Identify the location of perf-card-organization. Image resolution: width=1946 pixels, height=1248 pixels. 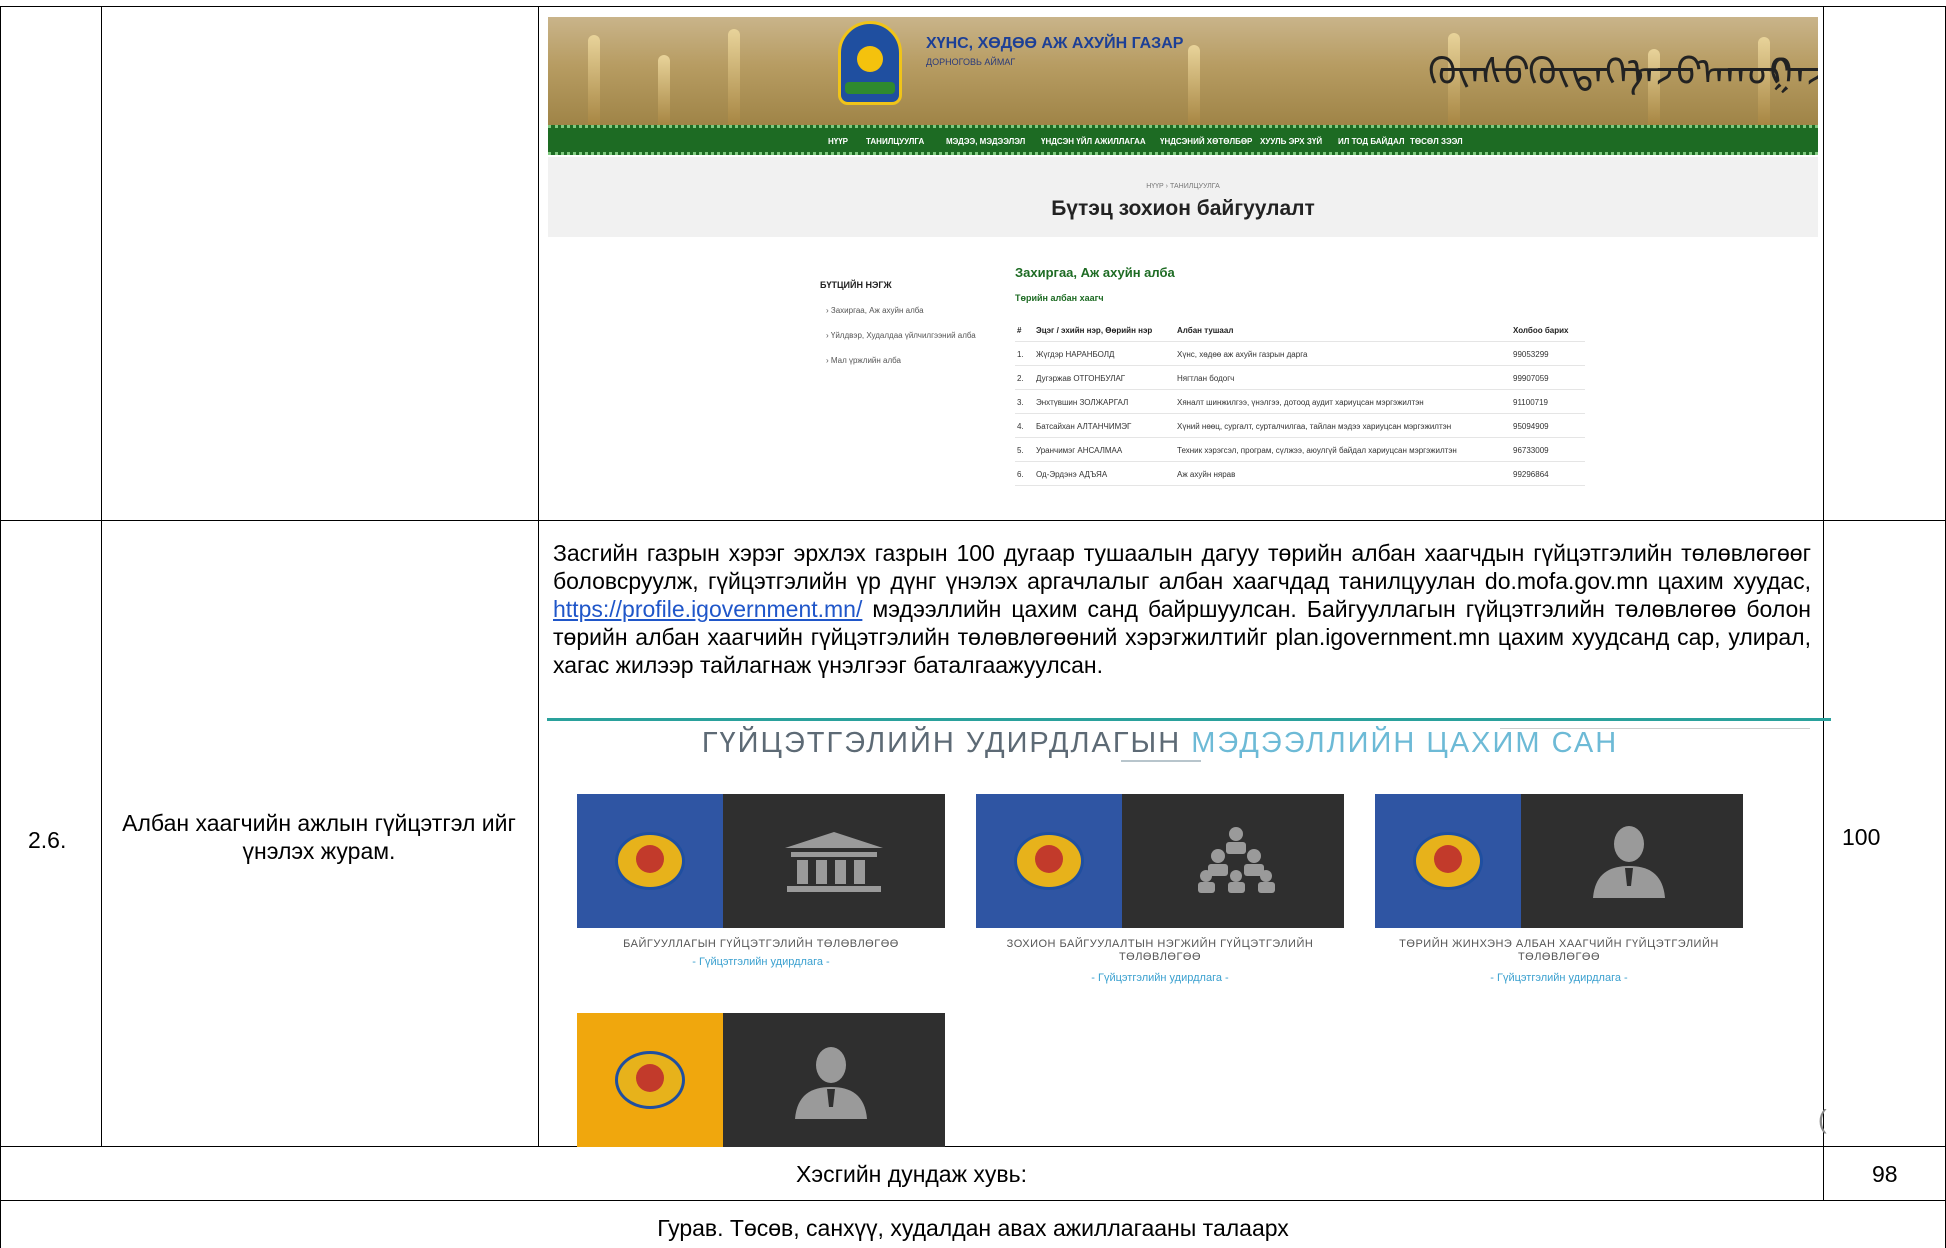
(761, 861).